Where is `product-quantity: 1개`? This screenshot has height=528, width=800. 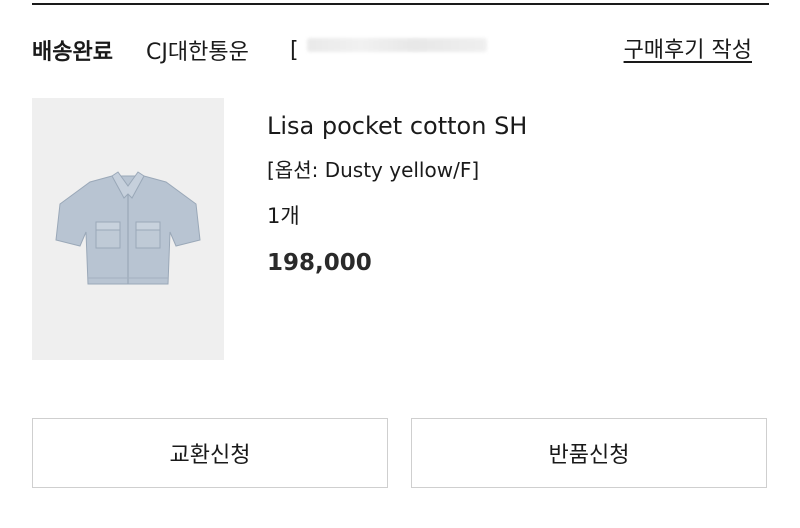 product-quantity: 1개 is located at coordinates (283, 216).